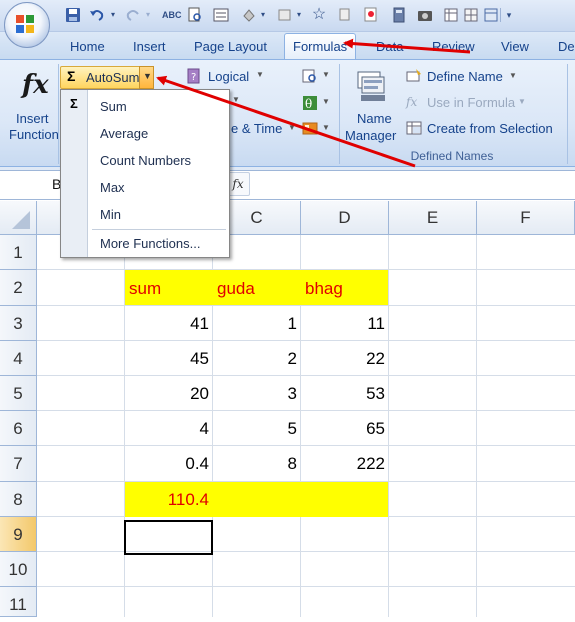 The width and height of the screenshot is (575, 622). What do you see at coordinates (389, 47) in the screenshot?
I see `tab-data: Data` at bounding box center [389, 47].